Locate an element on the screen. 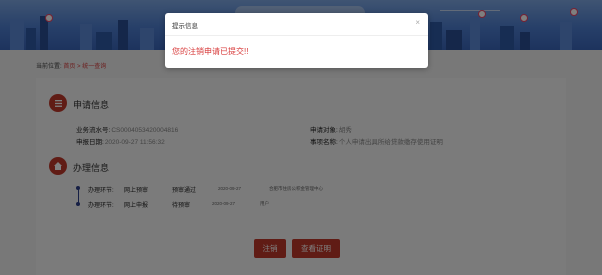 The height and width of the screenshot is (275, 602). dialog-message: 您的注销申请已提交!! is located at coordinates (210, 51).